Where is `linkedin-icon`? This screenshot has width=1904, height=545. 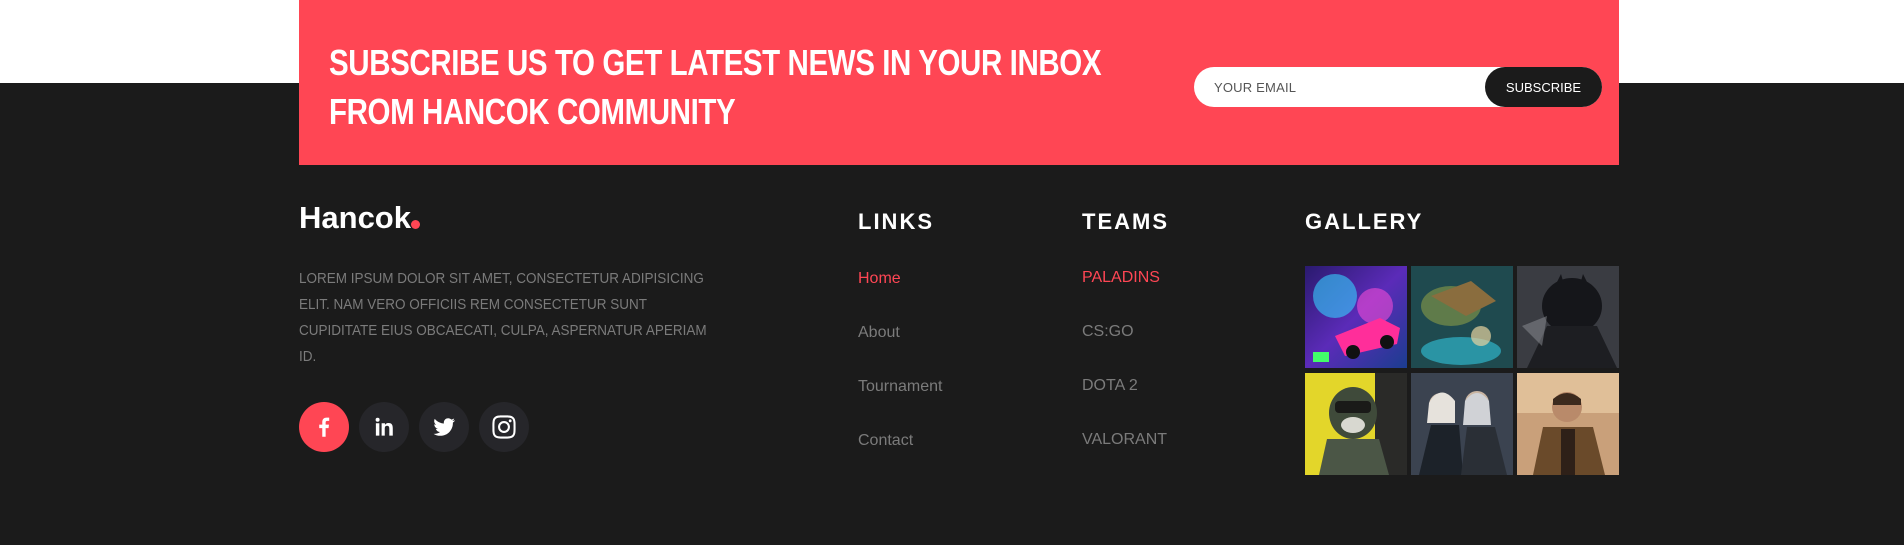
linkedin-icon is located at coordinates (384, 426).